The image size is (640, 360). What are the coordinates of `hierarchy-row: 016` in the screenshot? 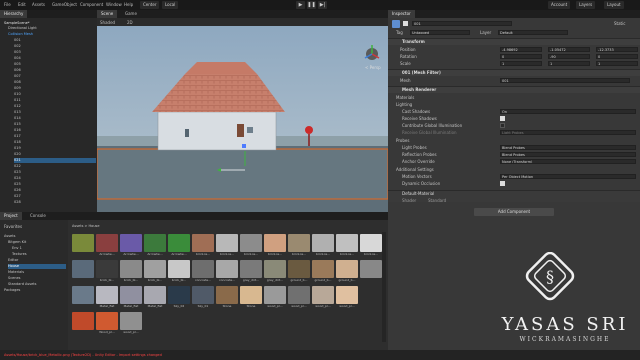 It's located at (55, 130).